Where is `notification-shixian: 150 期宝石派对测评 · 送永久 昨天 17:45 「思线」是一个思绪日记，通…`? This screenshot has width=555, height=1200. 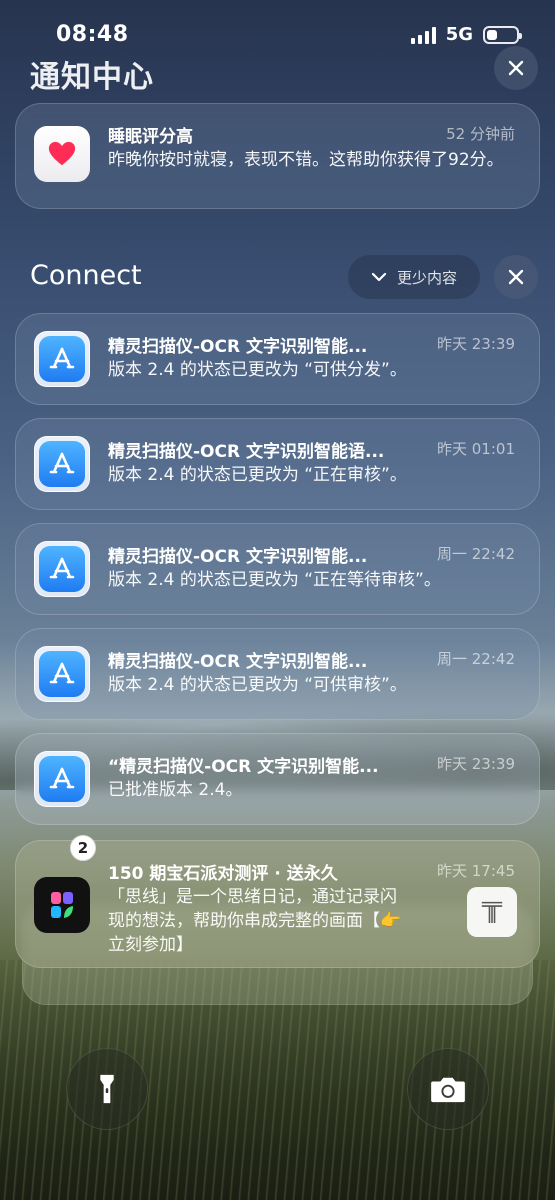 notification-shixian: 150 期宝石派对测评 · 送永久 昨天 17:45 「思线」是一个思绪日记，通… is located at coordinates (277, 904).